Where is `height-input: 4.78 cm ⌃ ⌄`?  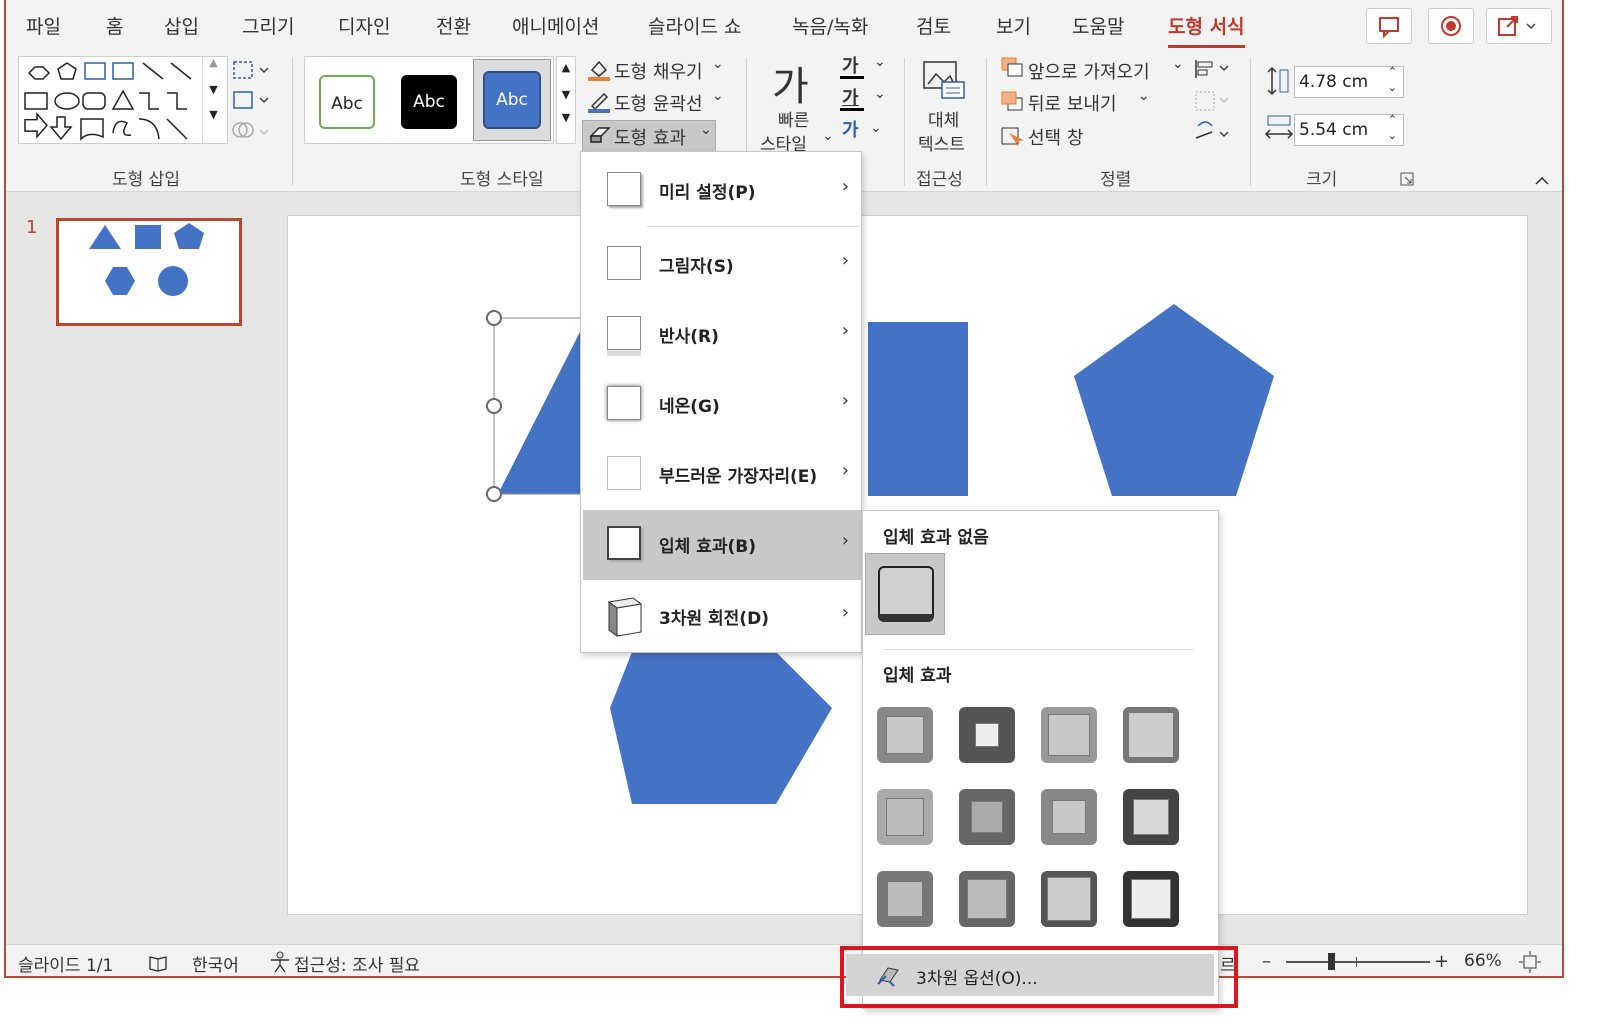
height-input: 4.78 cm ⌃ ⌄ is located at coordinates (1349, 81).